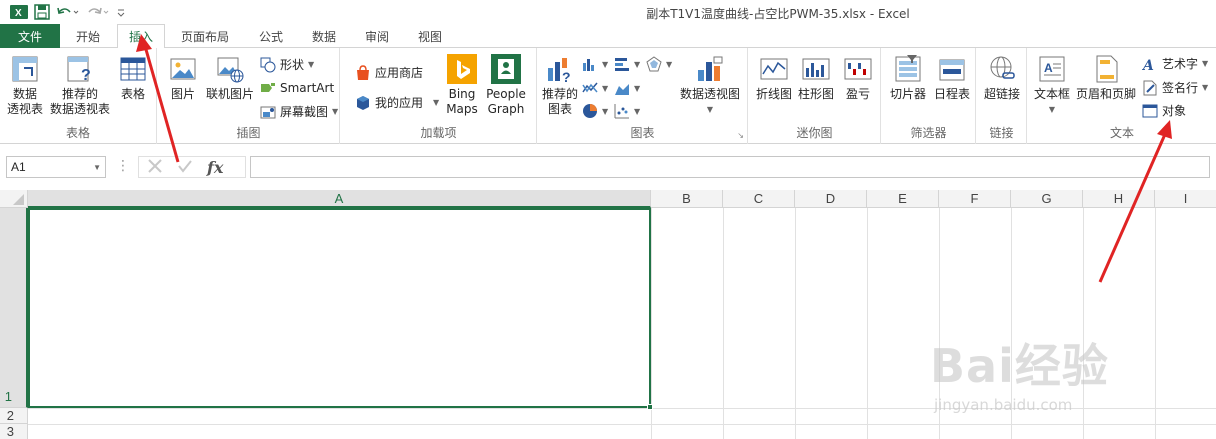  What do you see at coordinates (324, 36) in the screenshot?
I see `tab-data: 数据` at bounding box center [324, 36].